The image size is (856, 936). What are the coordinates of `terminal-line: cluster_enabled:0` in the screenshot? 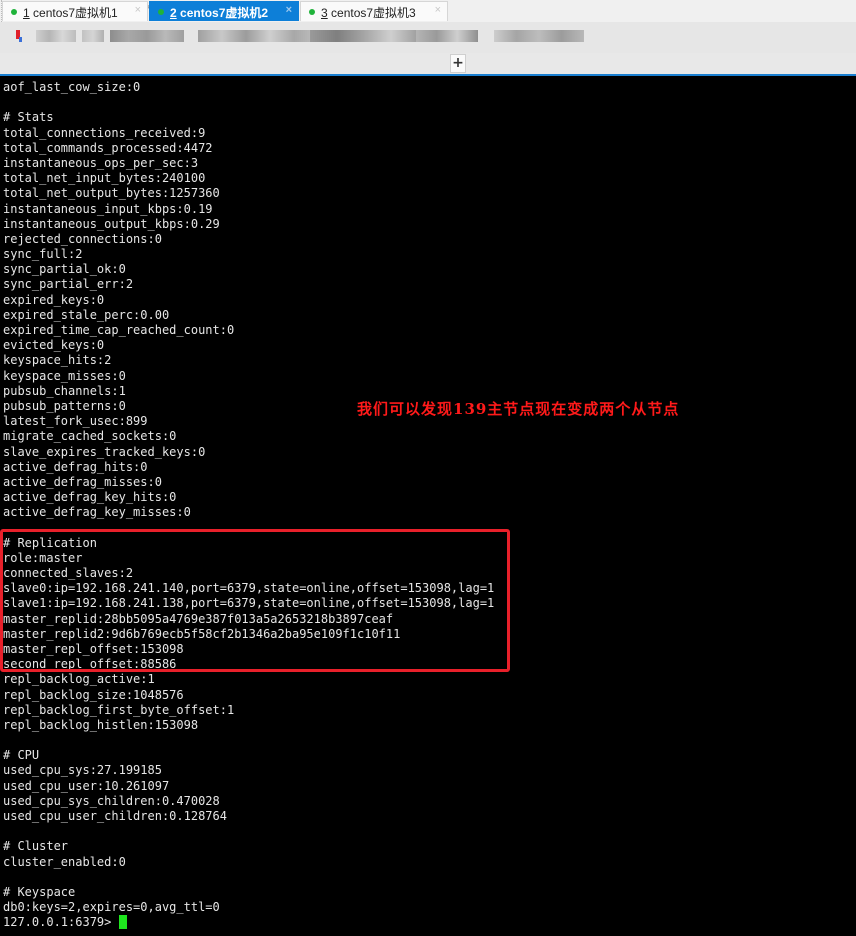 It's located at (64, 861).